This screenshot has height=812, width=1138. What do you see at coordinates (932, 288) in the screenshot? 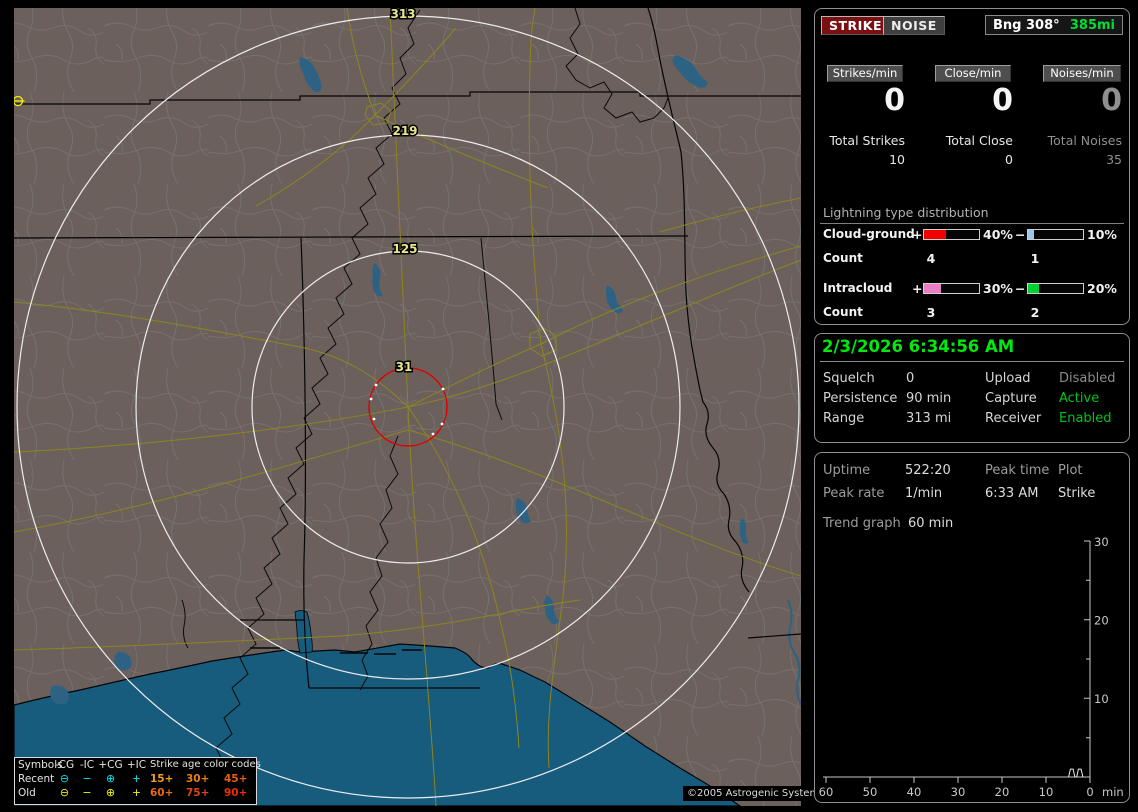
I see `ic-plus-bar-fill` at bounding box center [932, 288].